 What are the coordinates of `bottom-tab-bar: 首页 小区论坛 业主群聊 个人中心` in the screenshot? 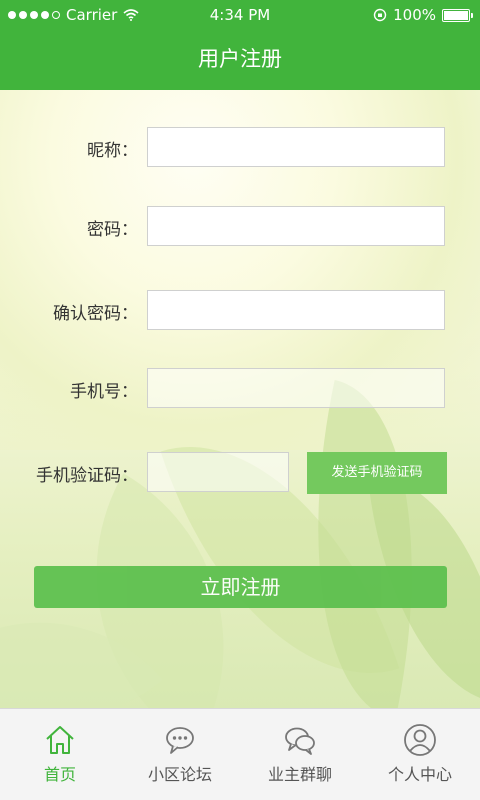 It's located at (240, 754).